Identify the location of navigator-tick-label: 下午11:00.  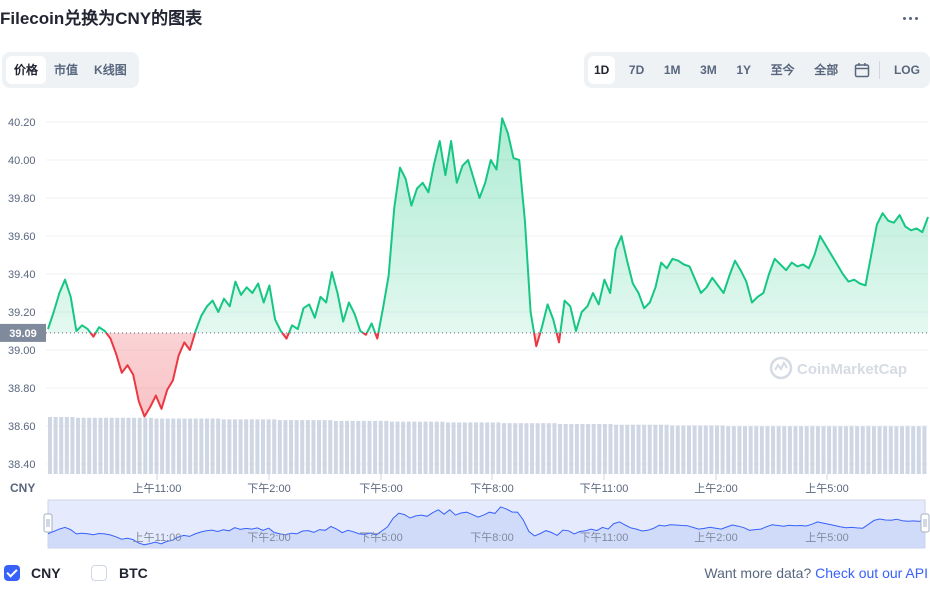
(604, 537).